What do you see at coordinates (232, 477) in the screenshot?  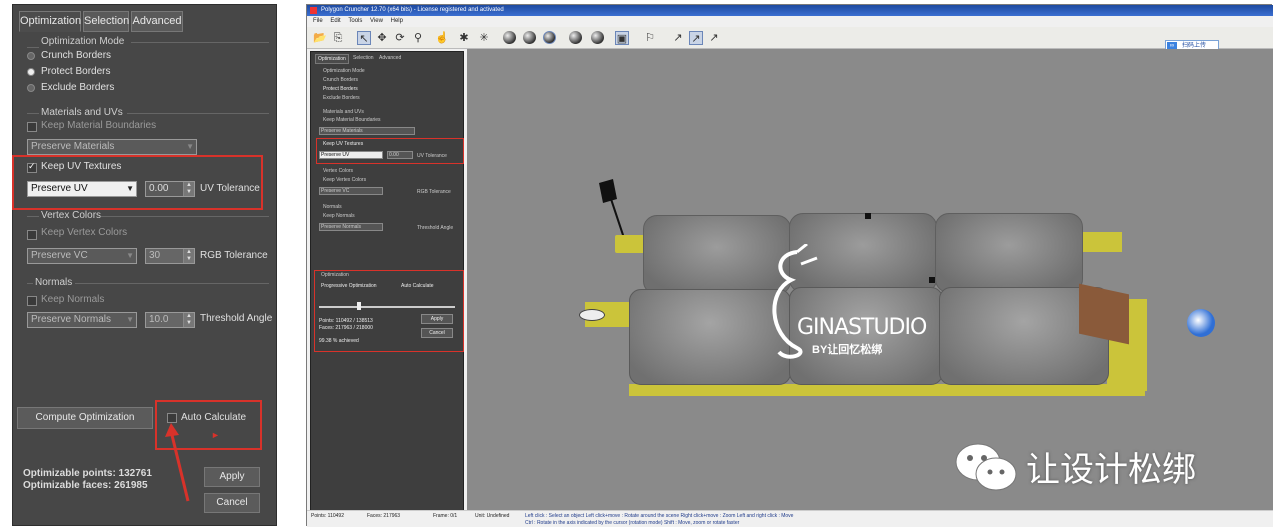 I see `apply-button: Apply` at bounding box center [232, 477].